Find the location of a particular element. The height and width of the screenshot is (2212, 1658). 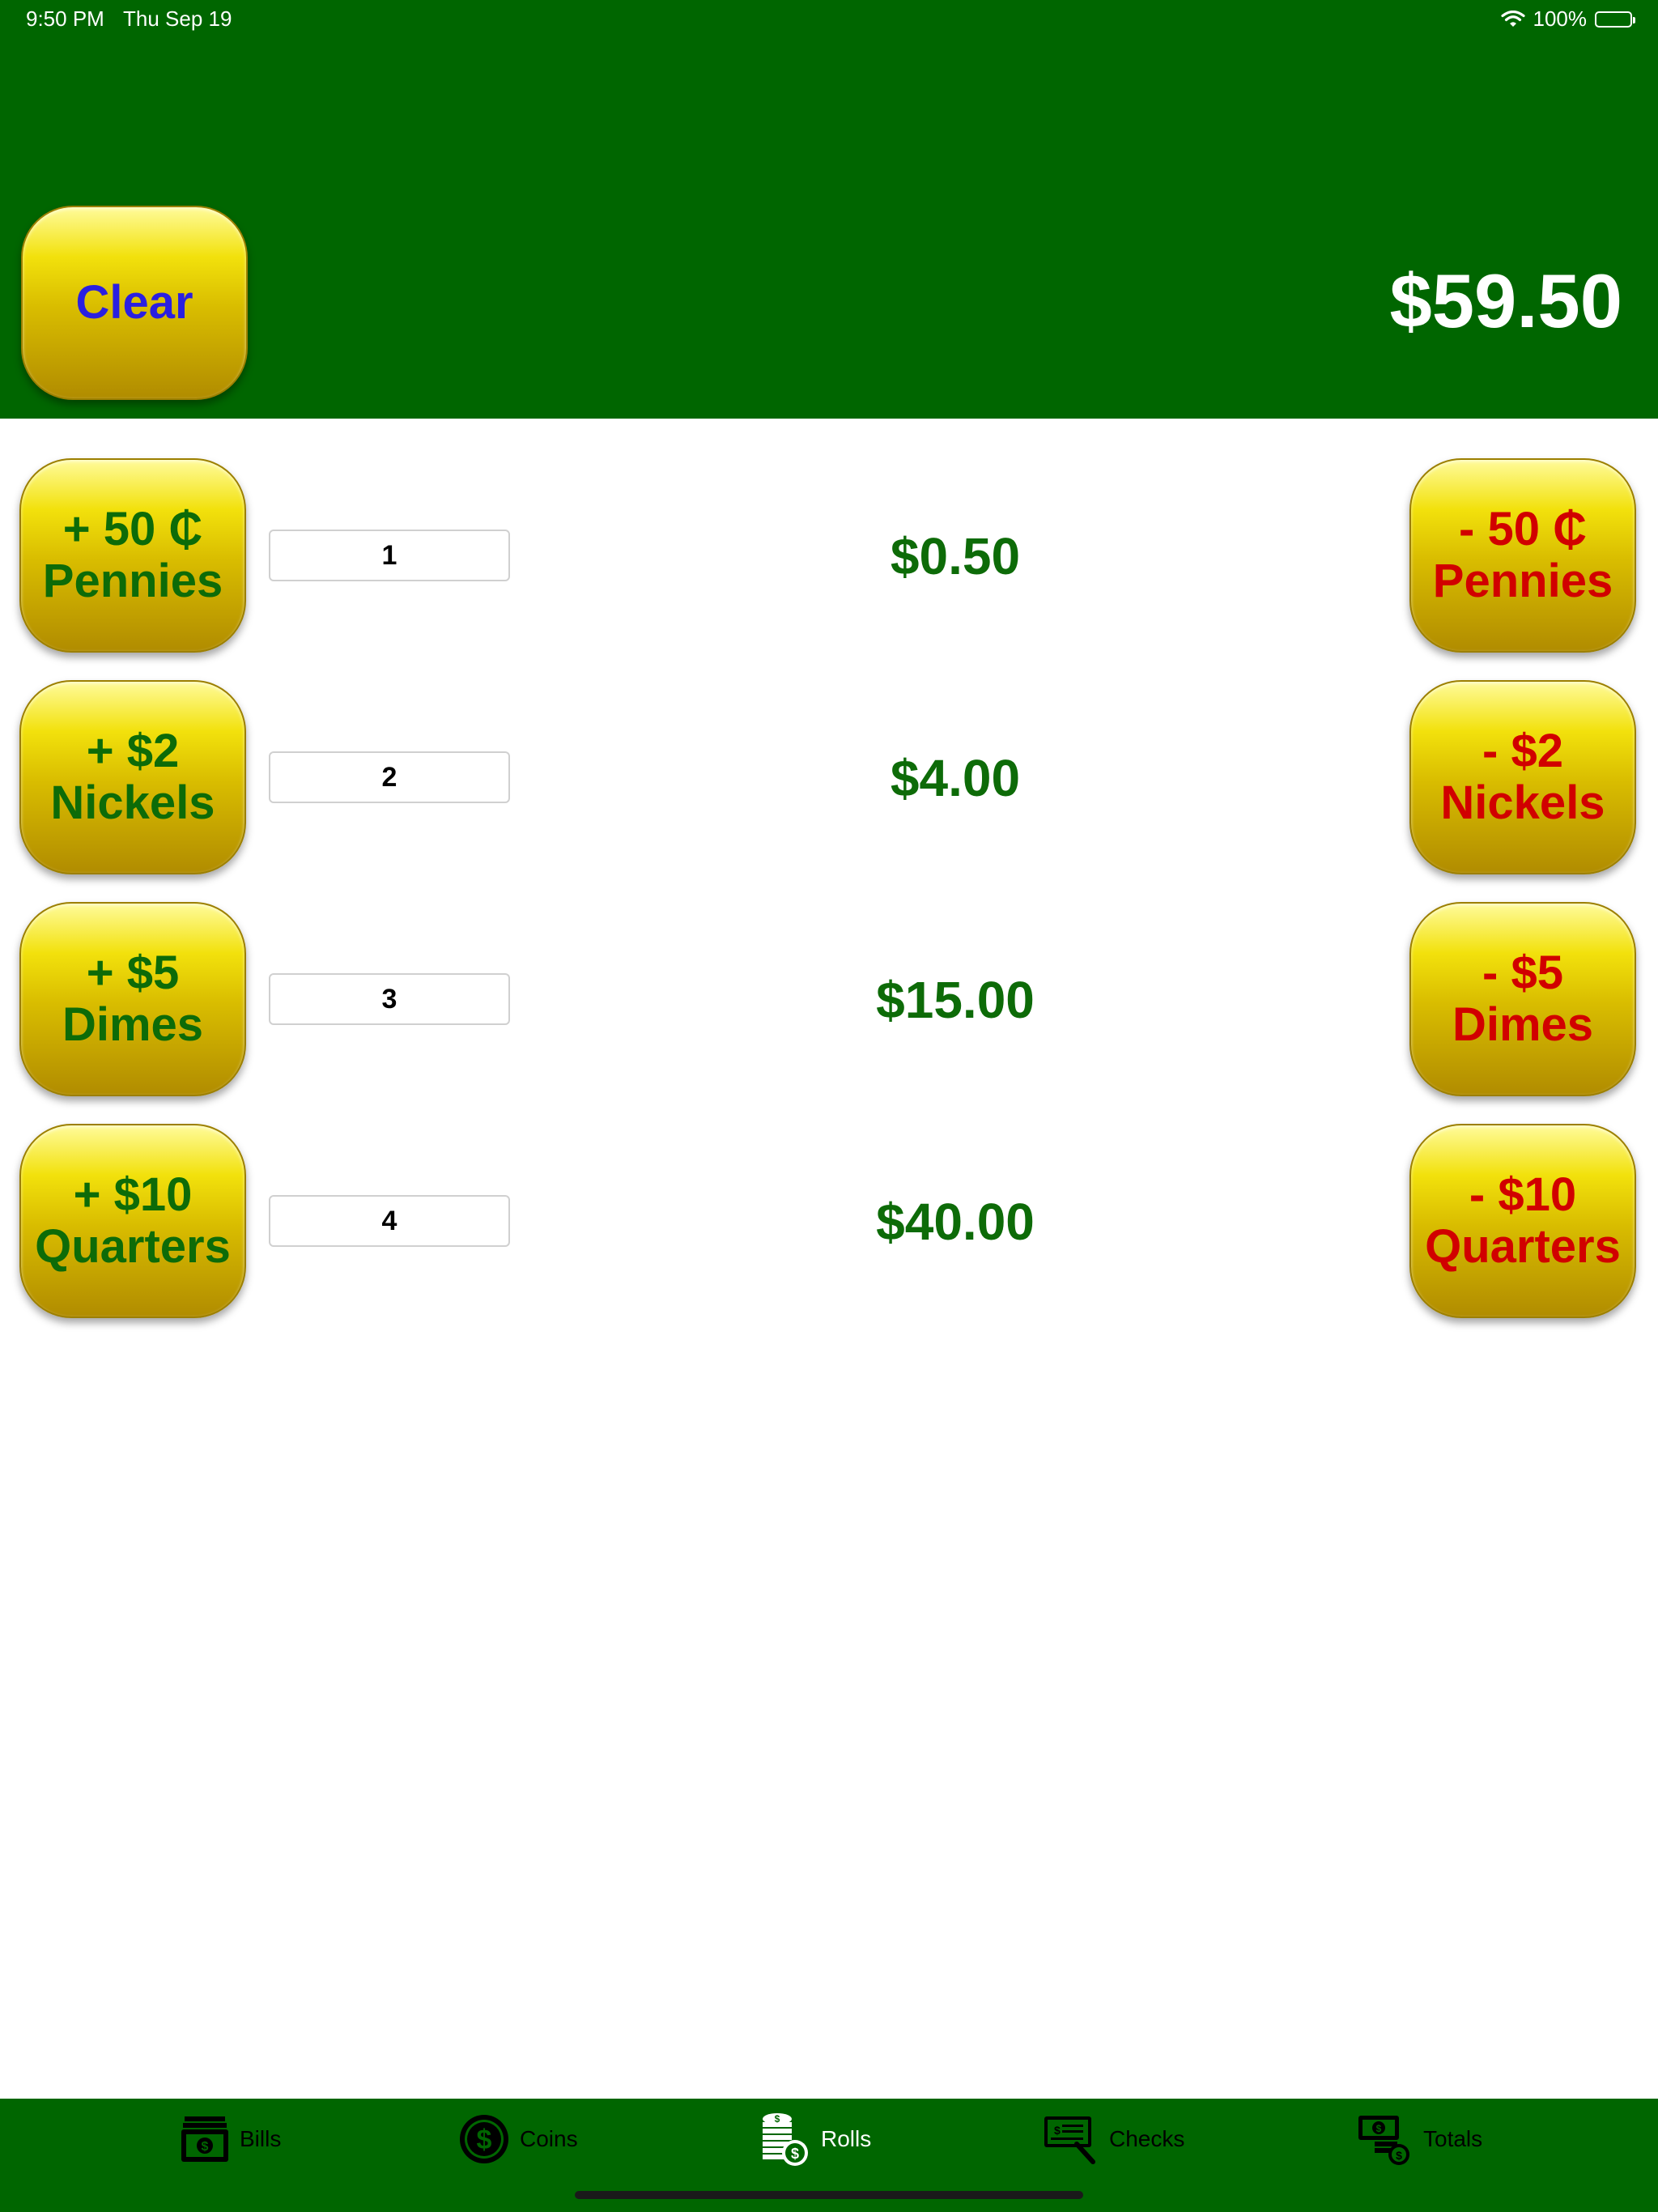

subtract-quarters-roll-button: - $10 Quarters is located at coordinates (1522, 1221).